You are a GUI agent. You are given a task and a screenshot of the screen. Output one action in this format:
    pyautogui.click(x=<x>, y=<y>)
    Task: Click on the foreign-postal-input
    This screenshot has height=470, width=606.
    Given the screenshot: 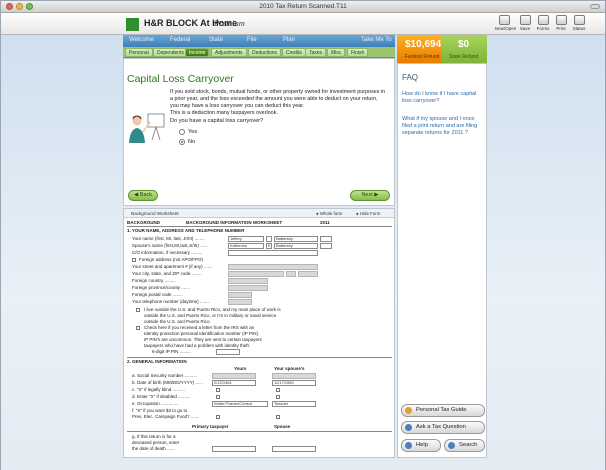 What is the action you would take?
    pyautogui.click(x=240, y=295)
    